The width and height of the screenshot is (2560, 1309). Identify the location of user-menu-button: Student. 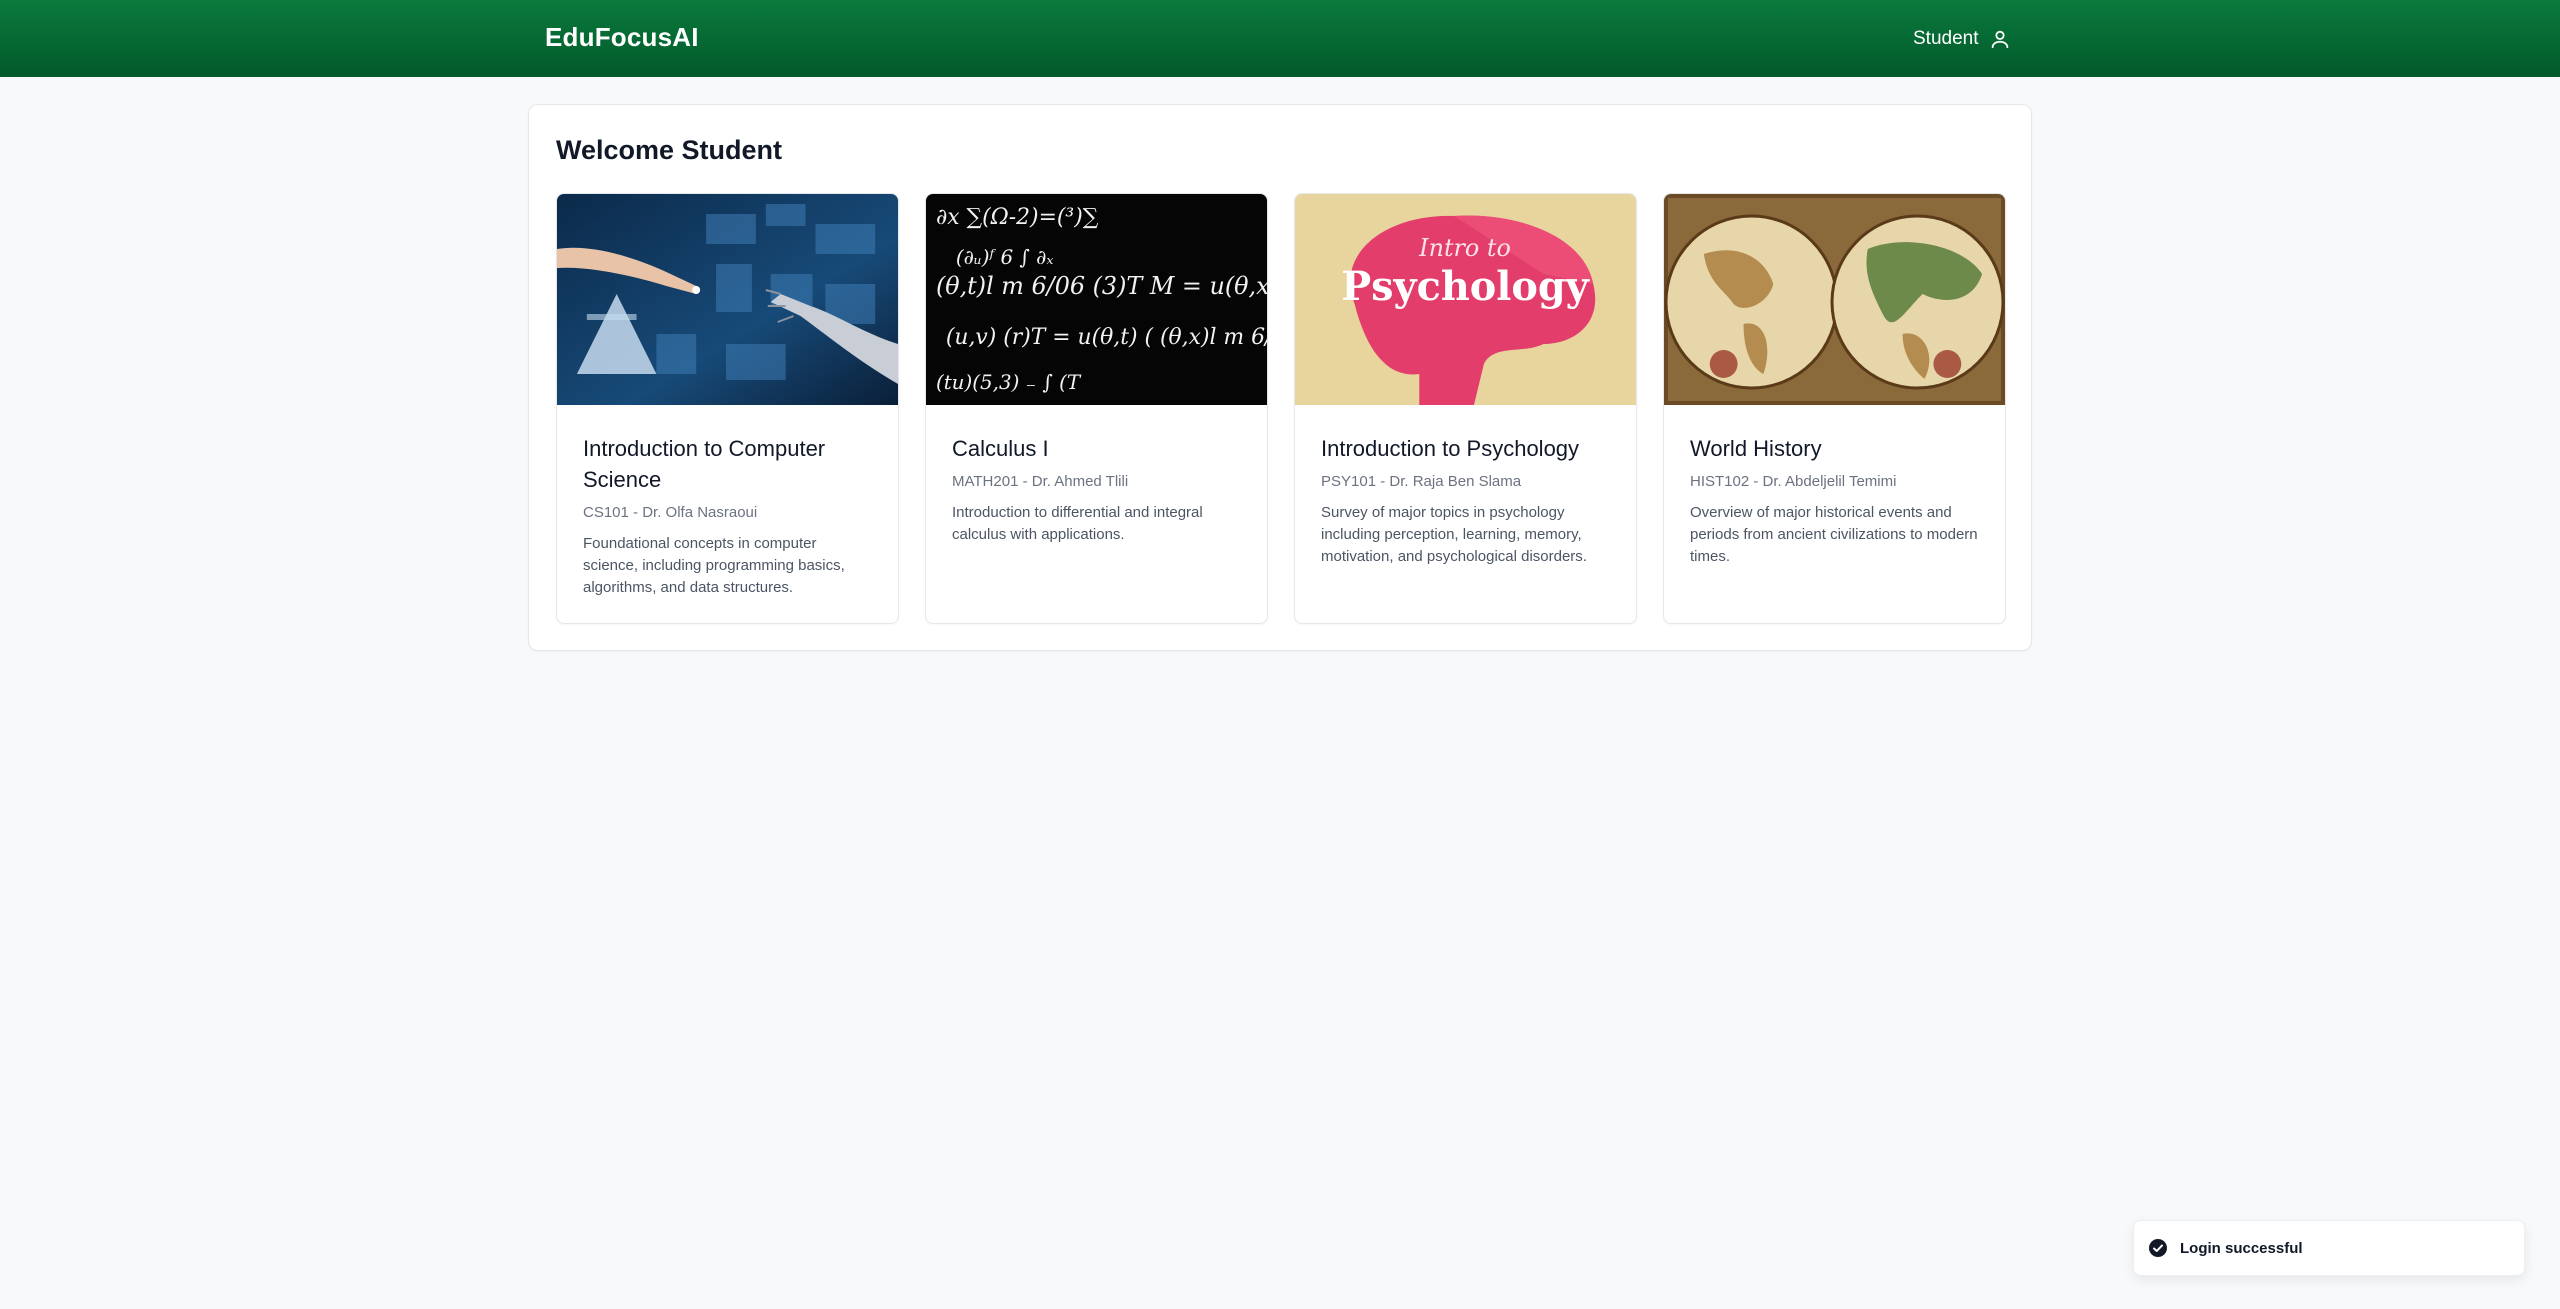
(1962, 39).